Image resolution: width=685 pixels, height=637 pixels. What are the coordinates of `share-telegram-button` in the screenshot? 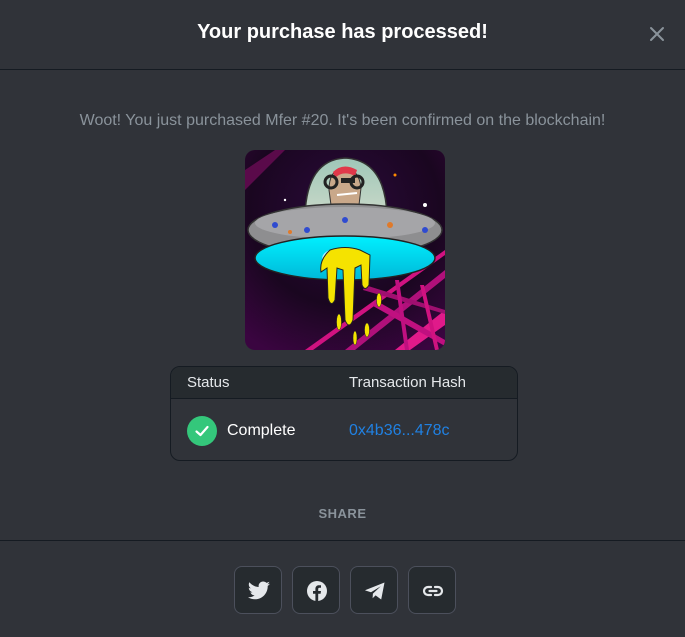 It's located at (374, 590).